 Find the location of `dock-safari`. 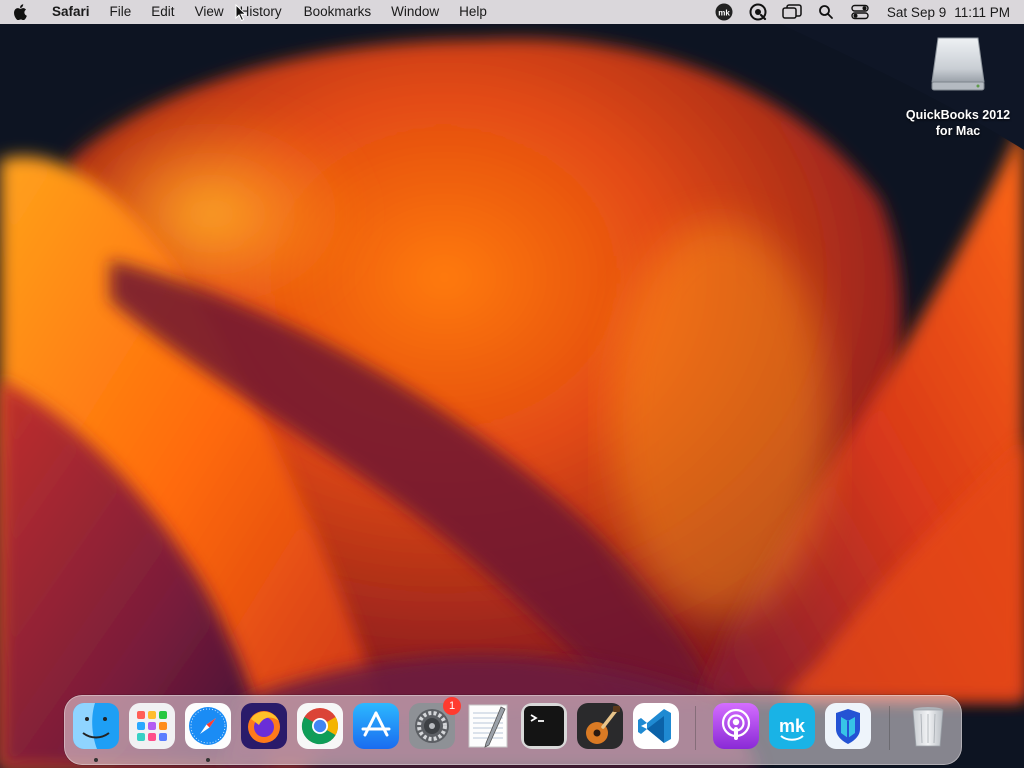

dock-safari is located at coordinates (208, 732).